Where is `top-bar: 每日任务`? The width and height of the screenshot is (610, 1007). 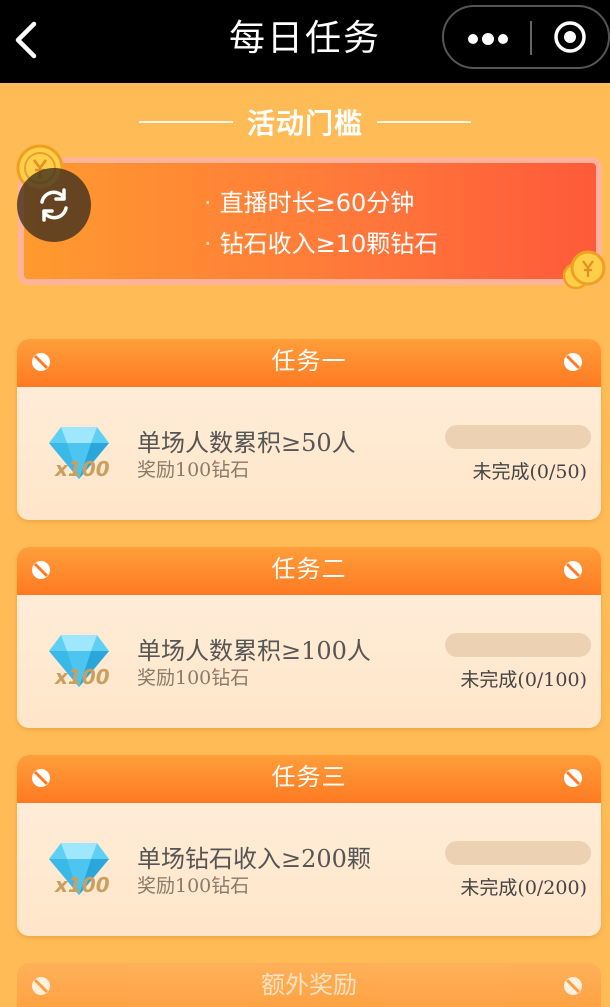
top-bar: 每日任务 is located at coordinates (305, 41).